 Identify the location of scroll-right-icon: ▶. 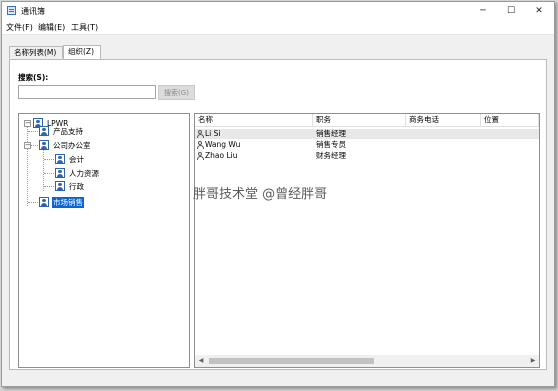
(533, 361).